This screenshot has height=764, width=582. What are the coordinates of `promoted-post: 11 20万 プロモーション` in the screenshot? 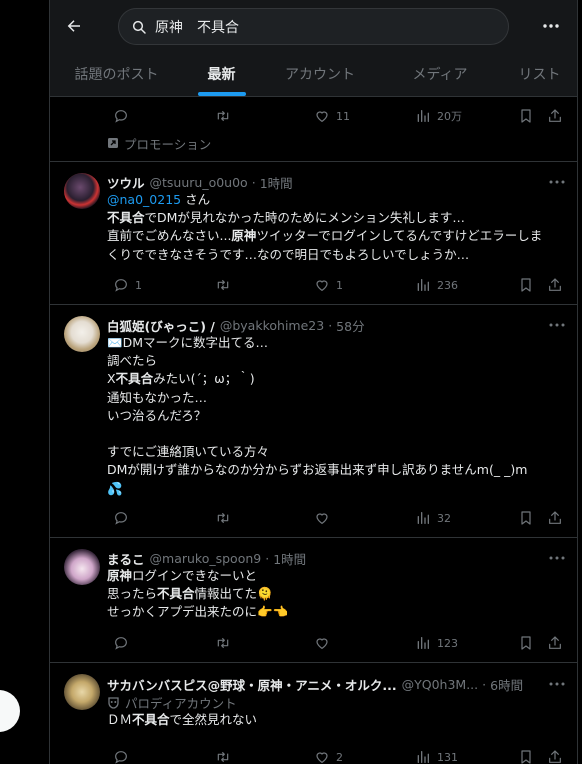 It's located at (313, 129).